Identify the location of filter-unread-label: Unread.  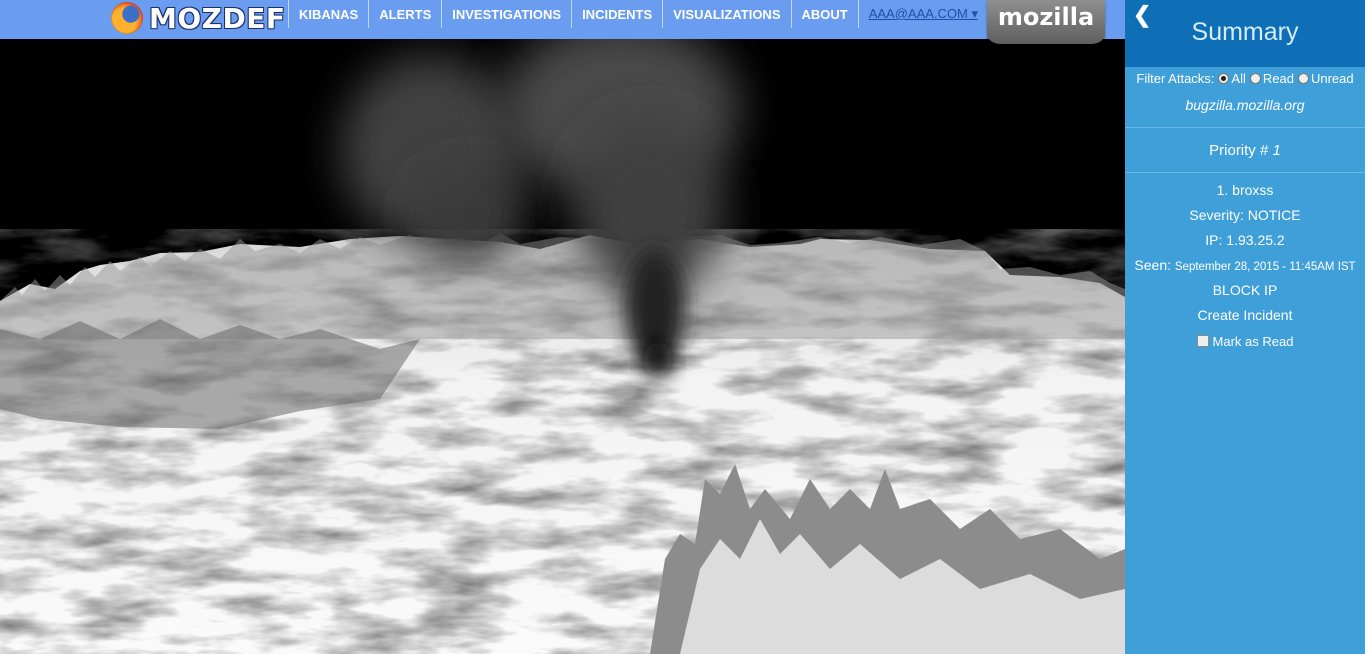
(1332, 78).